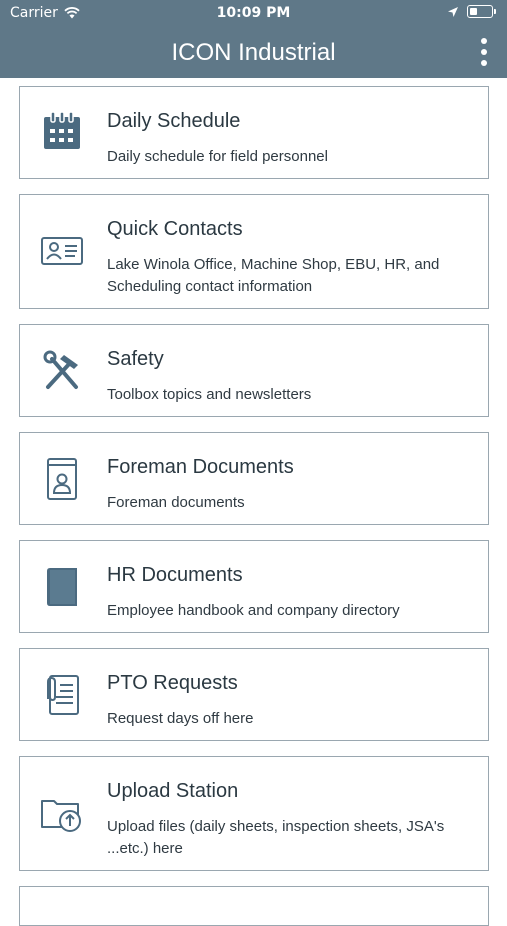 The width and height of the screenshot is (507, 926). I want to click on menu-item-description: Toolbox topics and newsletters, so click(209, 394).